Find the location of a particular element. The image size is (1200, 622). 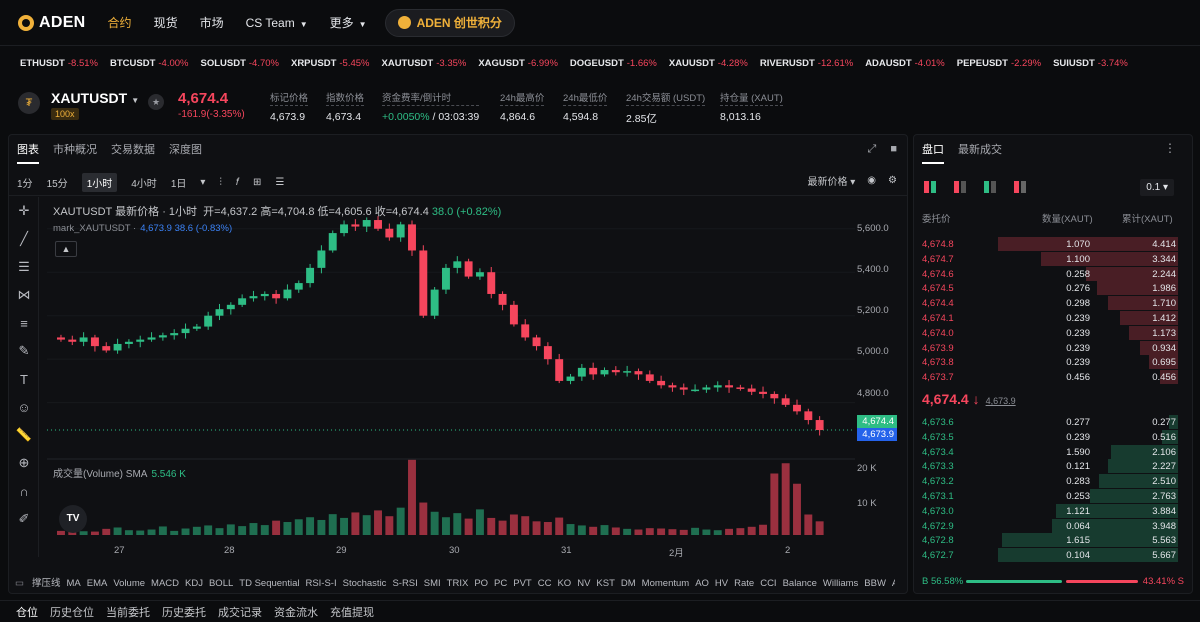

indicator-item: Rate is located at coordinates (744, 583).